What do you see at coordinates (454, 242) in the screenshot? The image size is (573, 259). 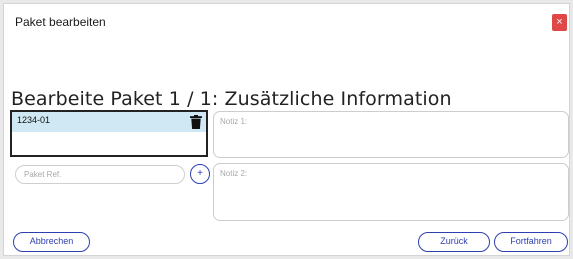 I see `back-button: Zurück` at bounding box center [454, 242].